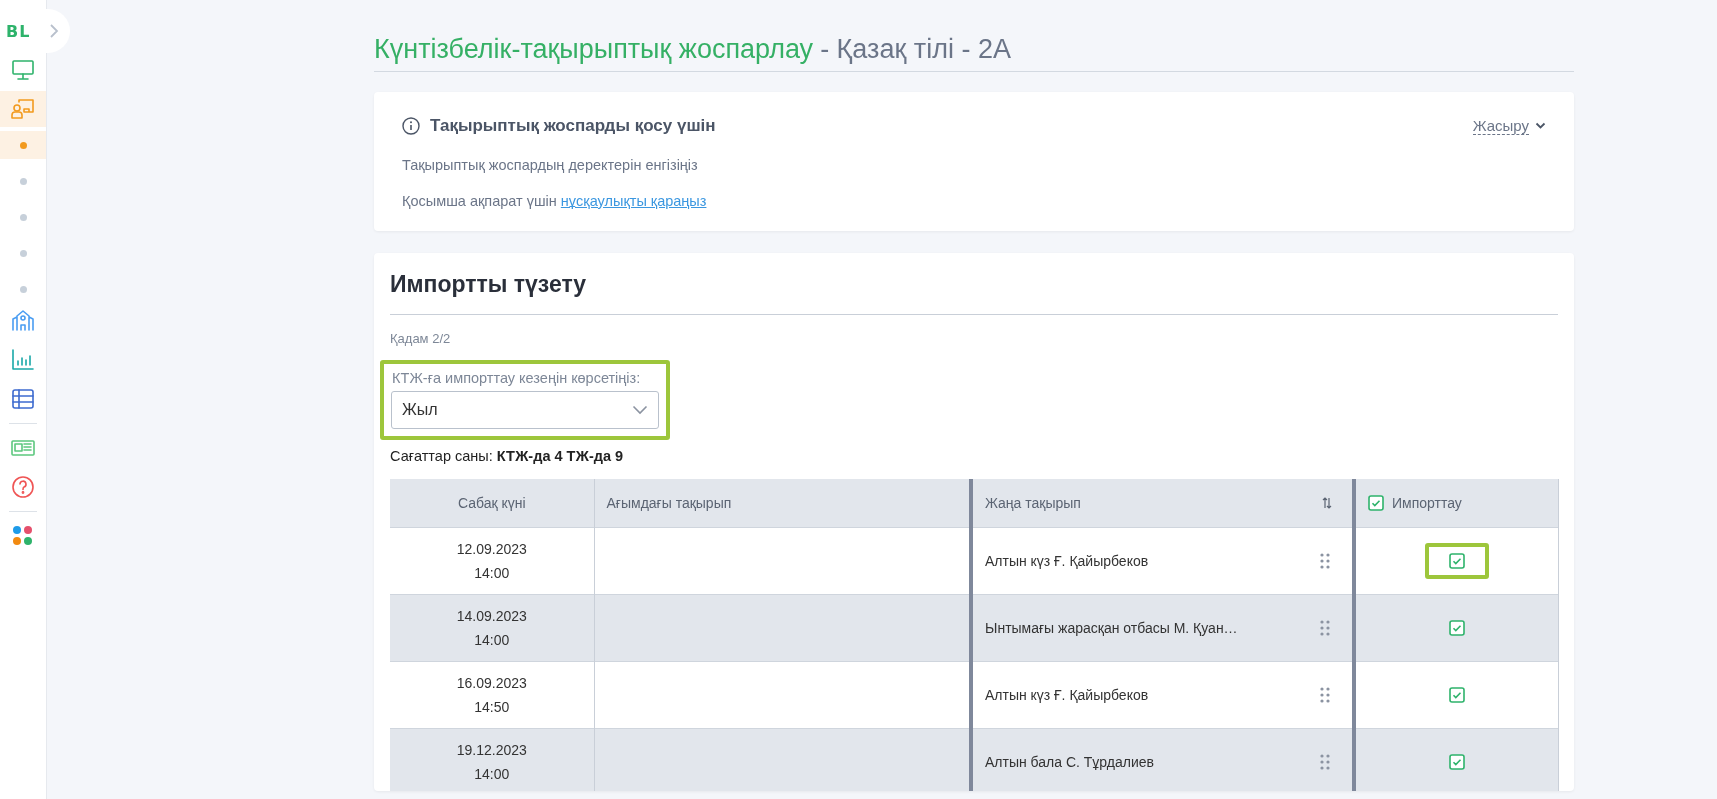 This screenshot has width=1717, height=799. I want to click on lesson-date: 19.12.2023, so click(491, 750).